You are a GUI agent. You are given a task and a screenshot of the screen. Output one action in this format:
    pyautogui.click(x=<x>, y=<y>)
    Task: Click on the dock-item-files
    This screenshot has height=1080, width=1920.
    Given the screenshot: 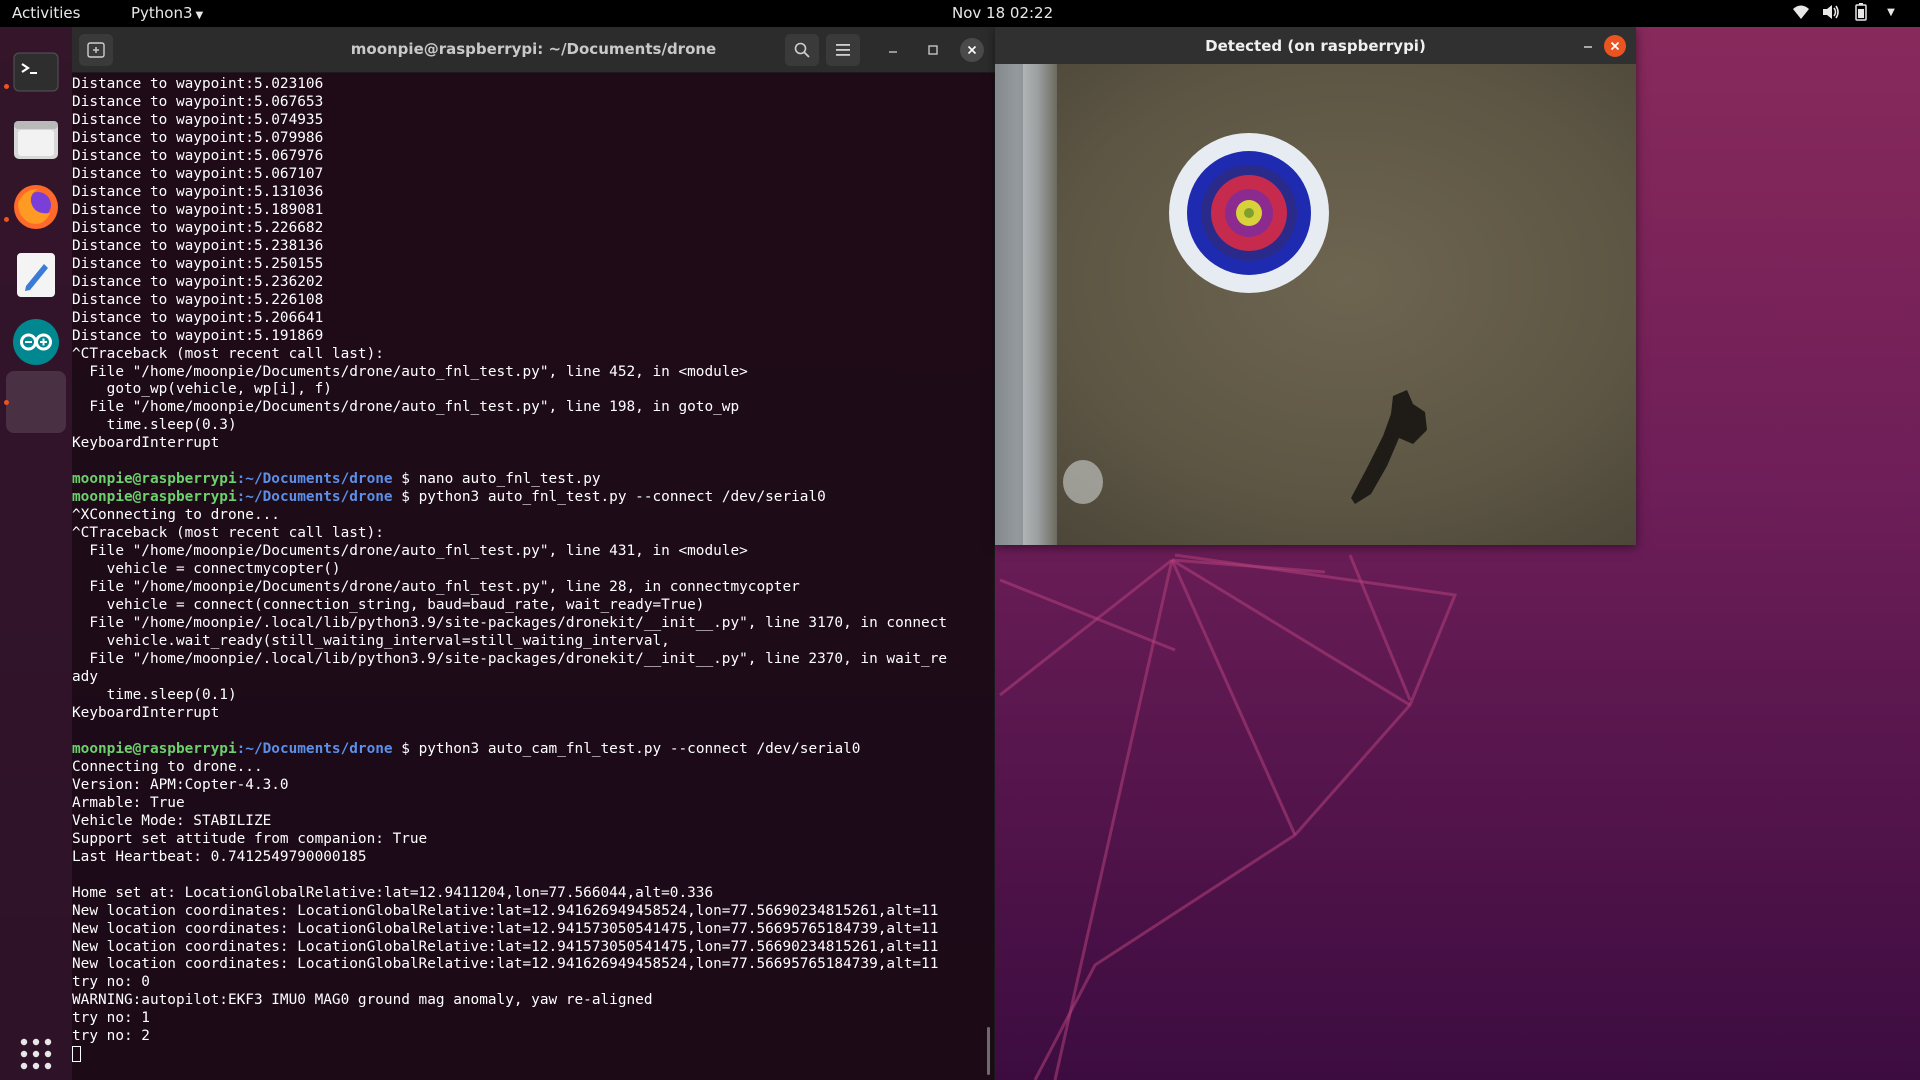 What is the action you would take?
    pyautogui.click(x=36, y=139)
    